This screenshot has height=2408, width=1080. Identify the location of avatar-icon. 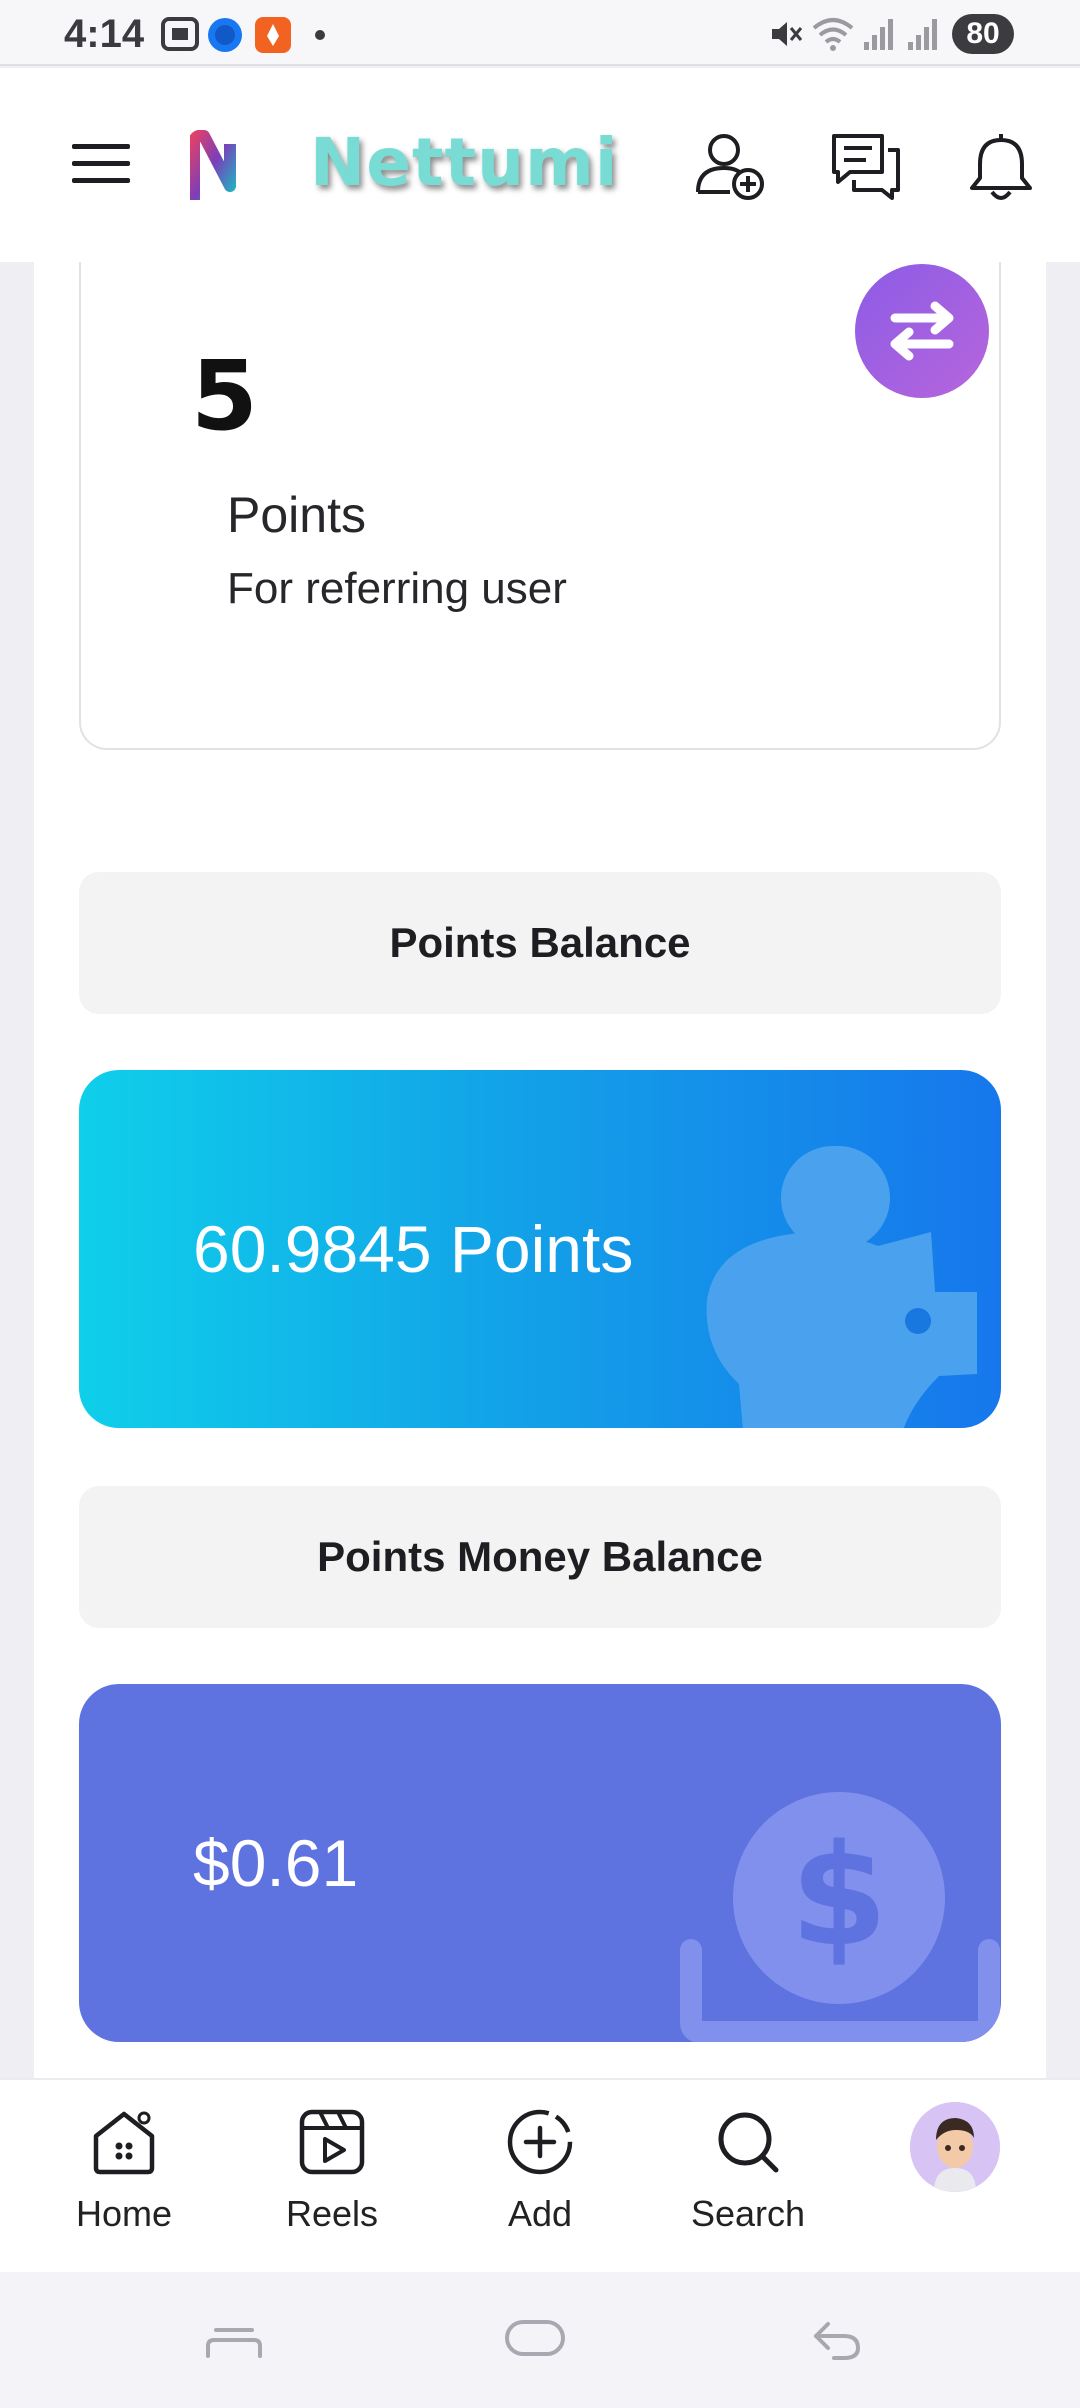
(955, 2147).